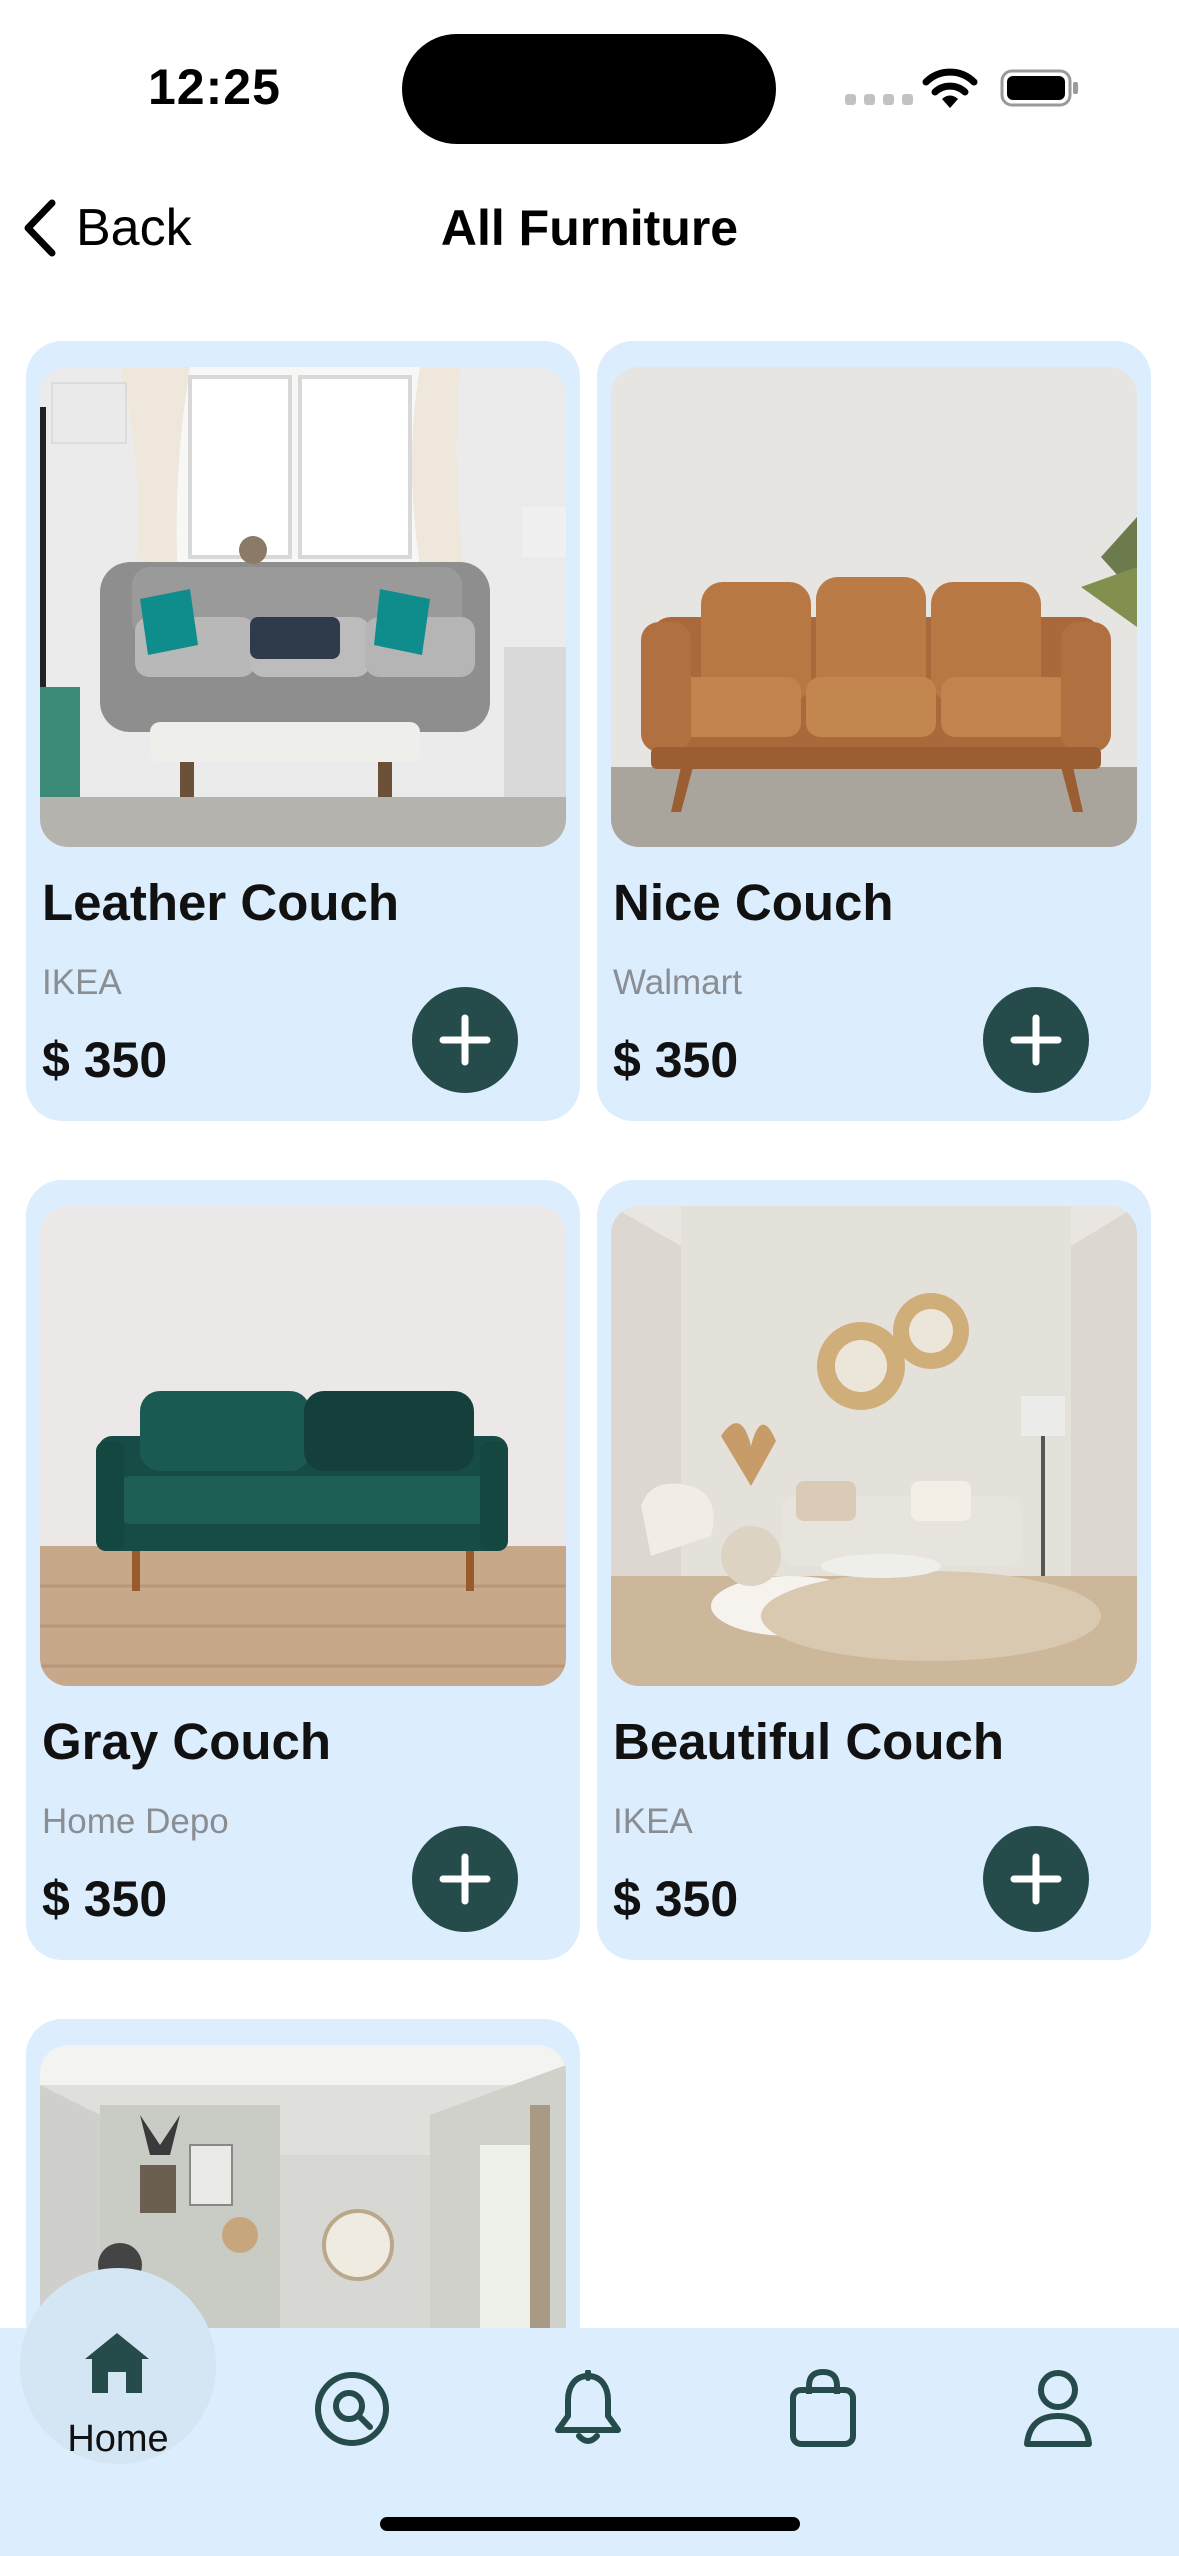 The image size is (1179, 2556). Describe the element at coordinates (1039, 88) in the screenshot. I see `battery-icon` at that location.